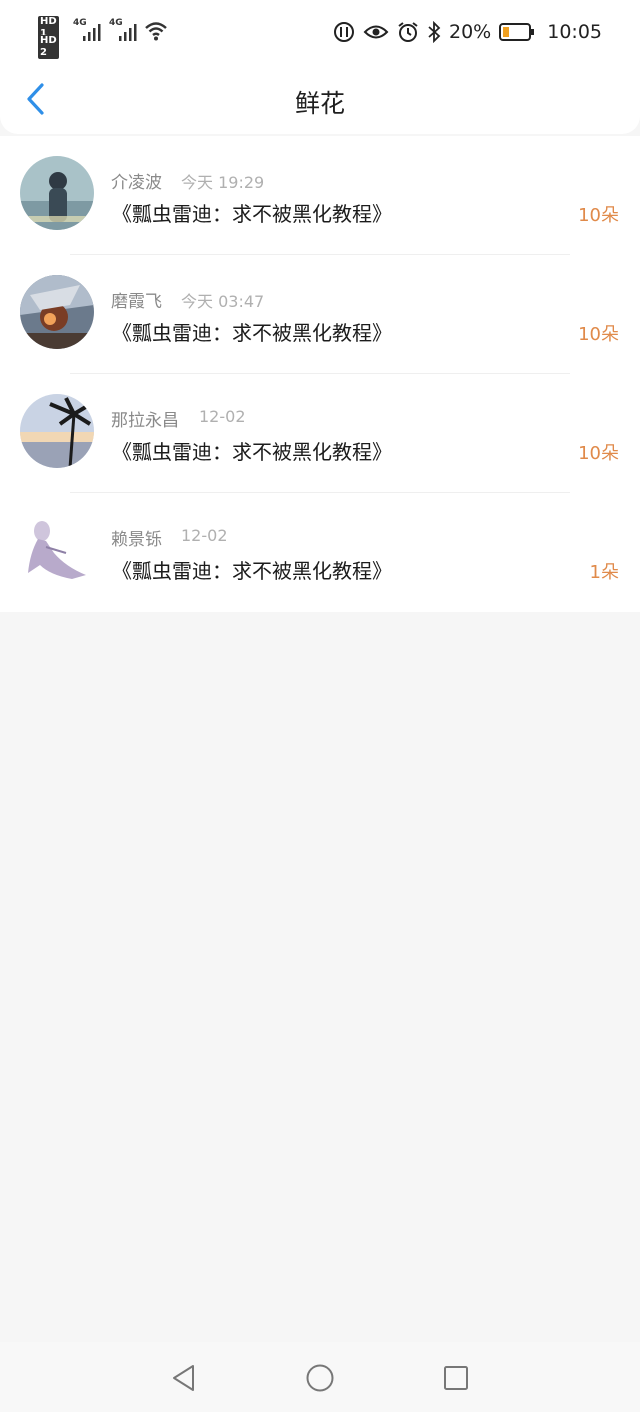 Image resolution: width=640 pixels, height=1412 pixels. I want to click on sender-name: 赖景铄, so click(136, 540).